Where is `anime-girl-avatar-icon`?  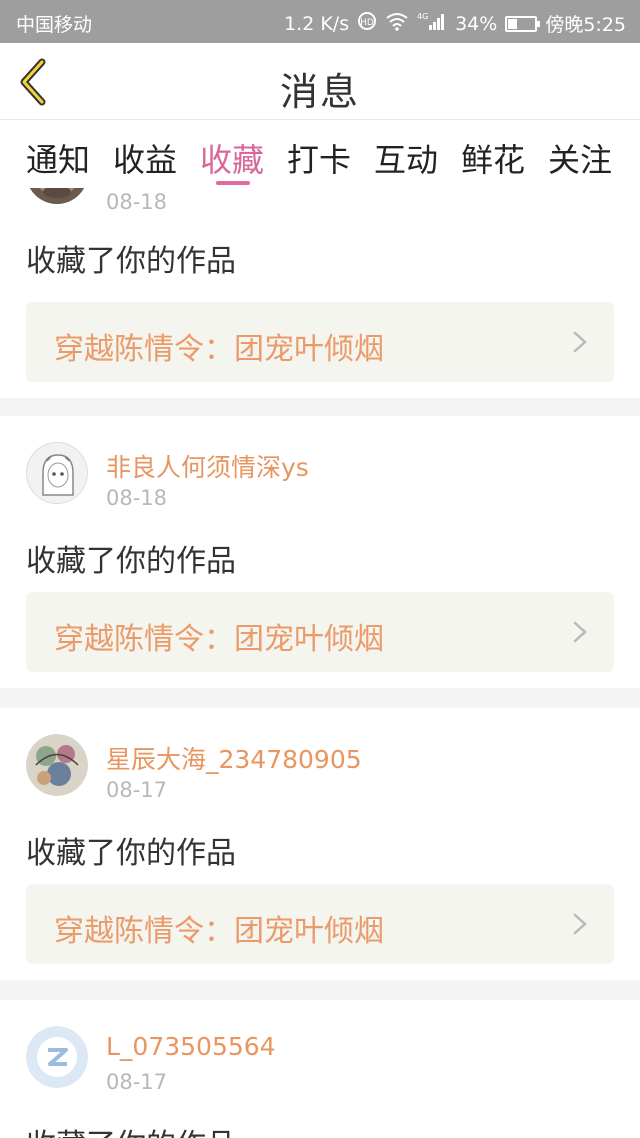 anime-girl-avatar-icon is located at coordinates (57, 473).